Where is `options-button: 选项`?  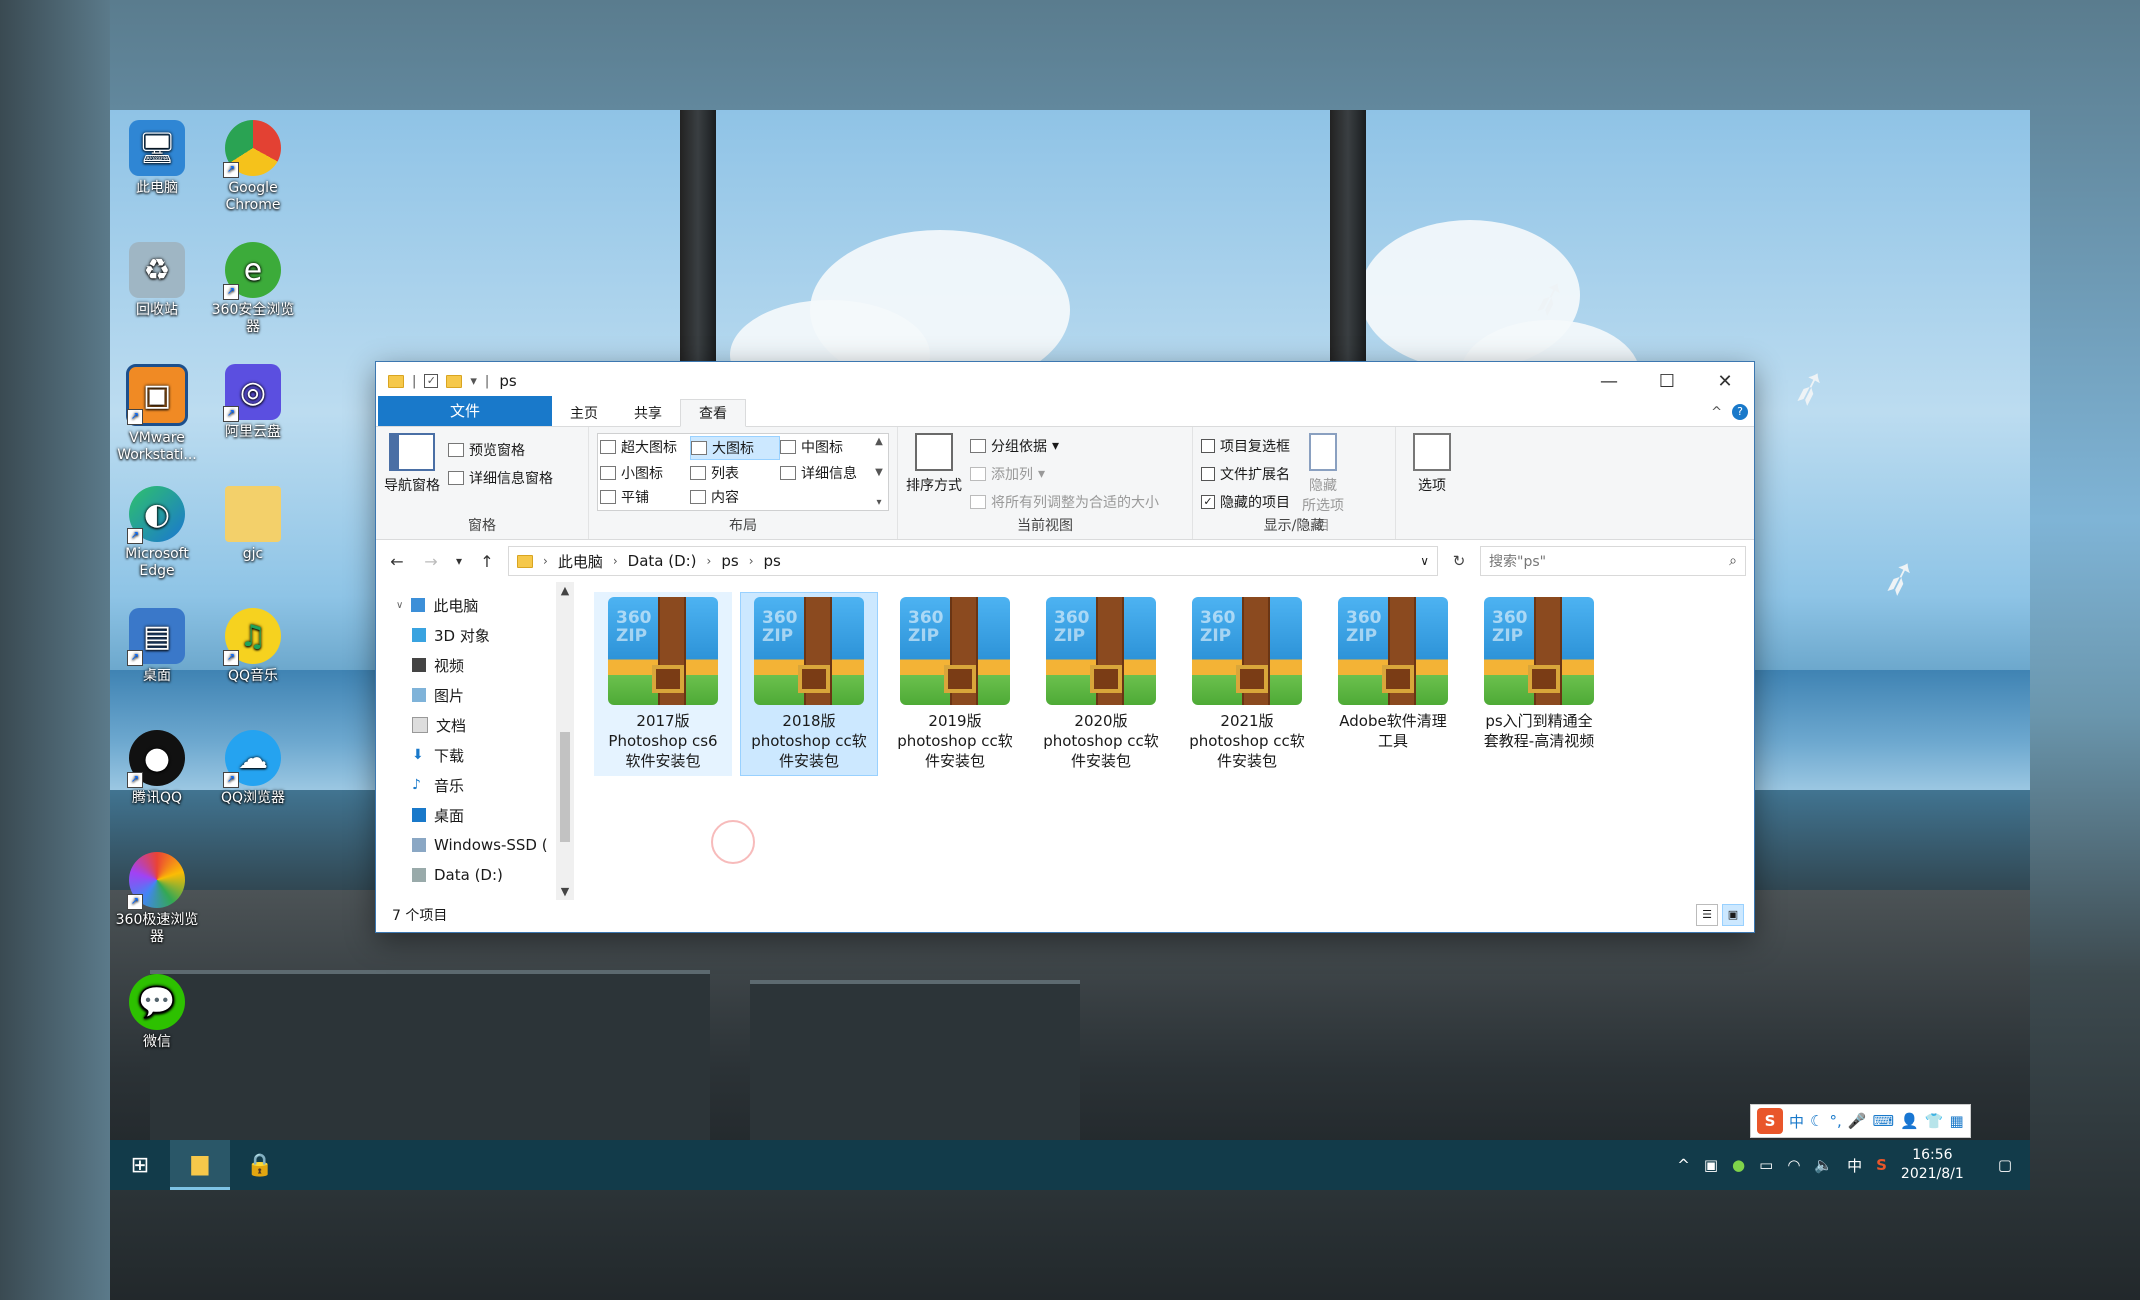
options-button: 选项 is located at coordinates (1432, 464).